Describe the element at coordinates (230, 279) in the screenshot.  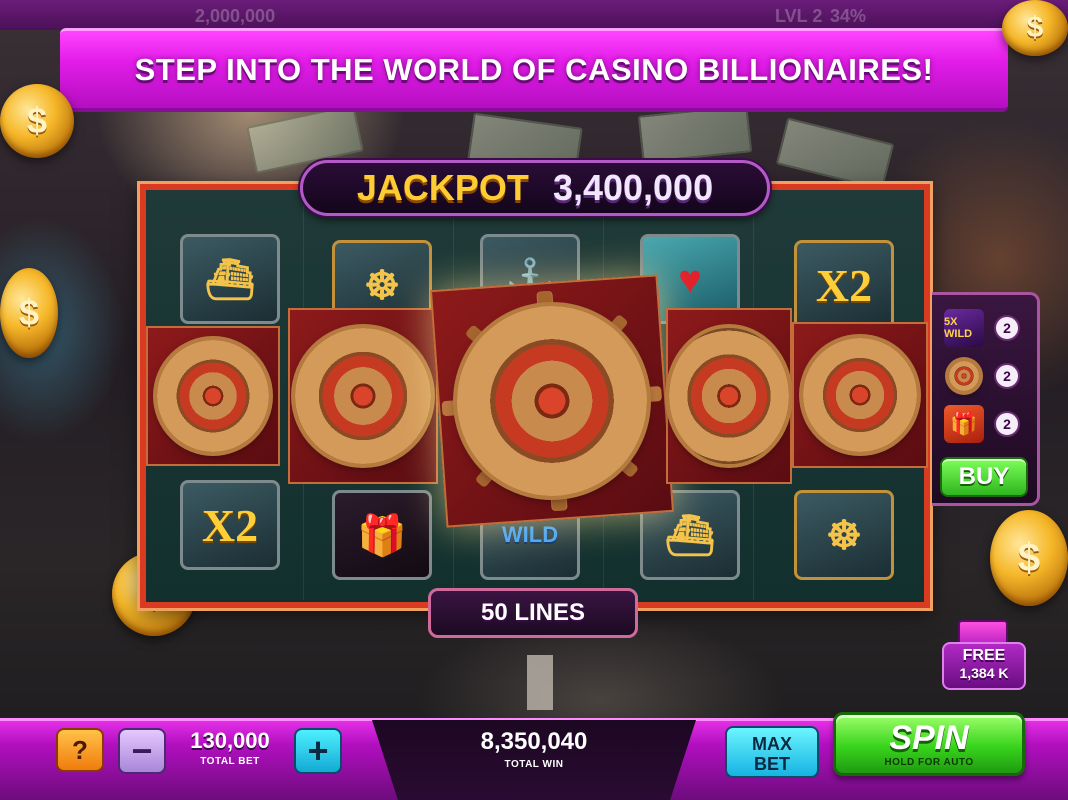
I see `yacht-symbol: ⛴` at that location.